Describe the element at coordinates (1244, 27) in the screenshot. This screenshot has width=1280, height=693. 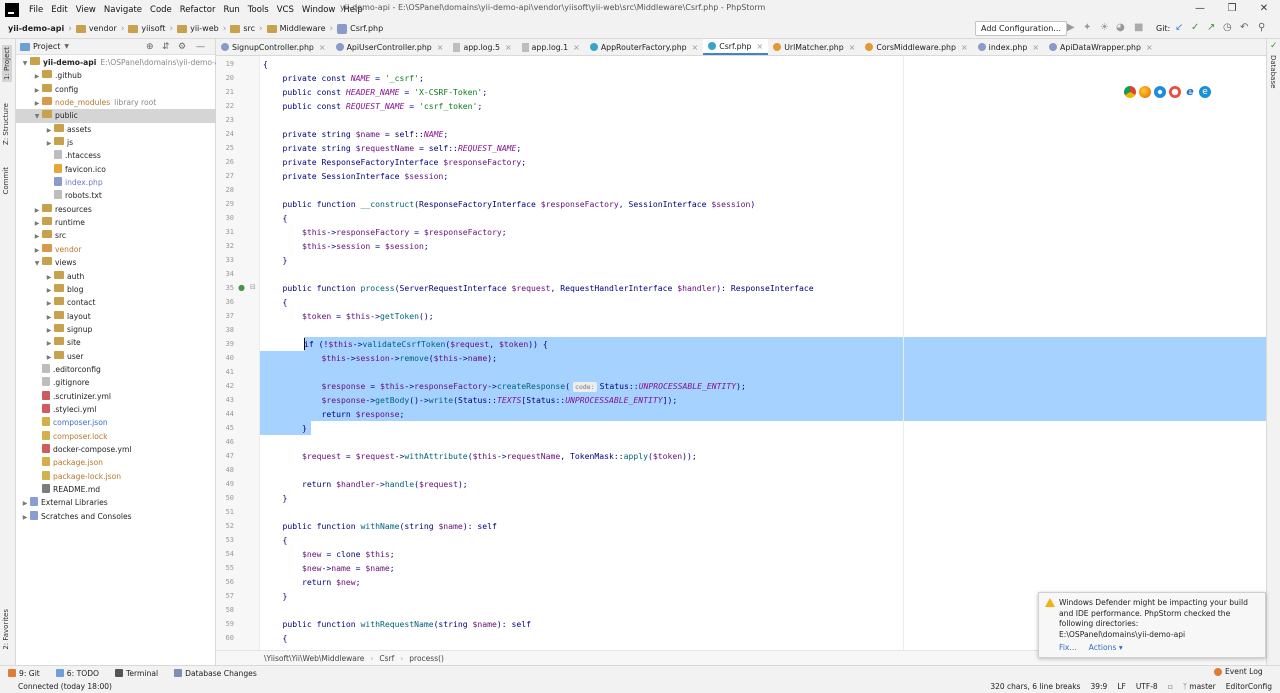
I see `rollback-icon: ↶` at that location.